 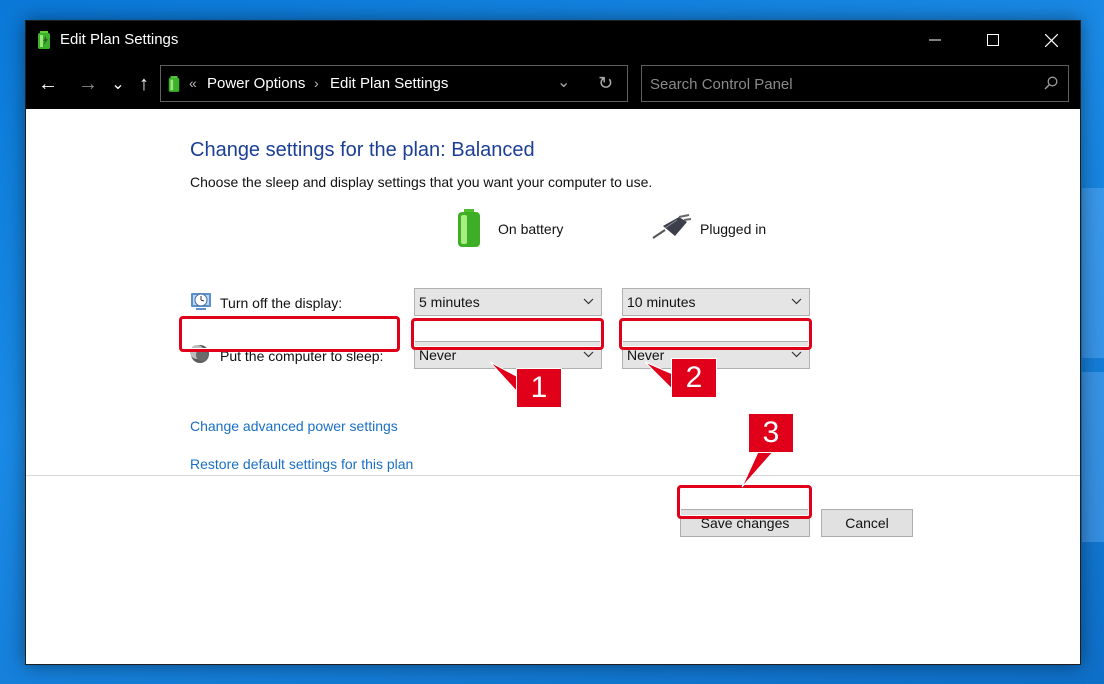 What do you see at coordinates (632, 424) in the screenshot?
I see `callout-pointers` at bounding box center [632, 424].